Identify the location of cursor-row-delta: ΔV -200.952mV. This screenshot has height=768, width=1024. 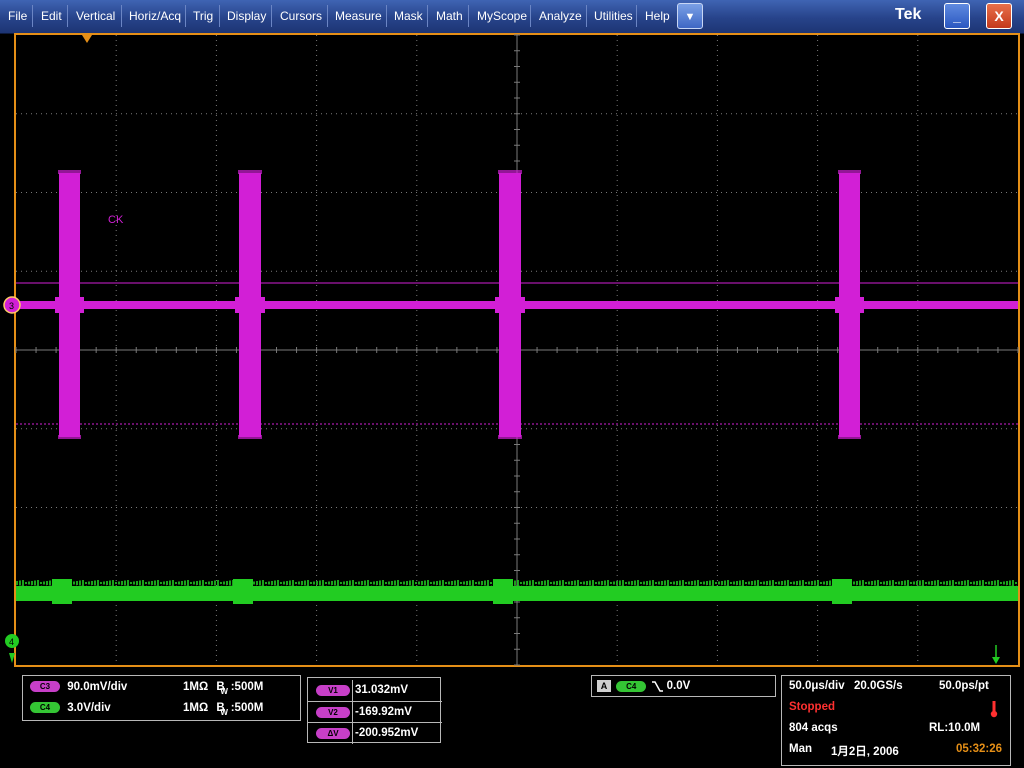
(375, 733).